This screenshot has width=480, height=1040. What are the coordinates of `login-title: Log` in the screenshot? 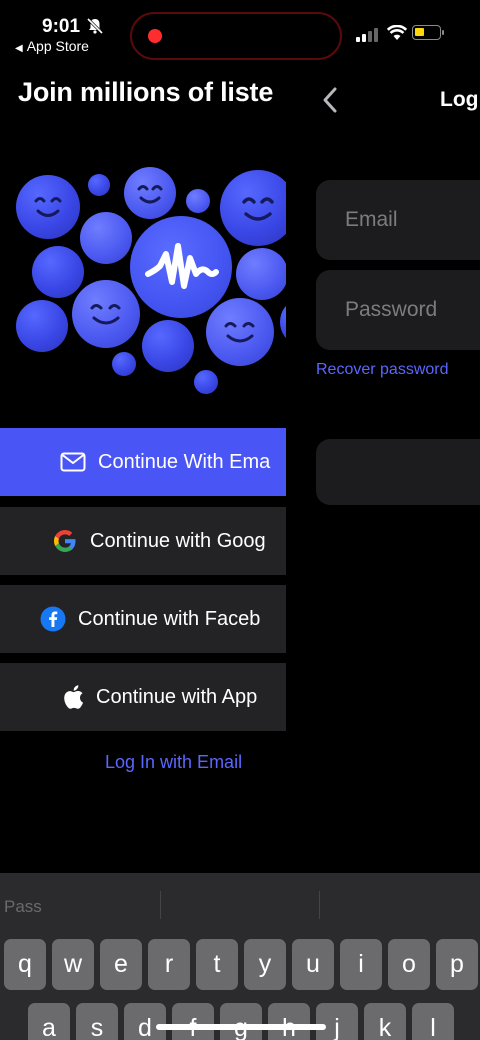 It's located at (459, 99).